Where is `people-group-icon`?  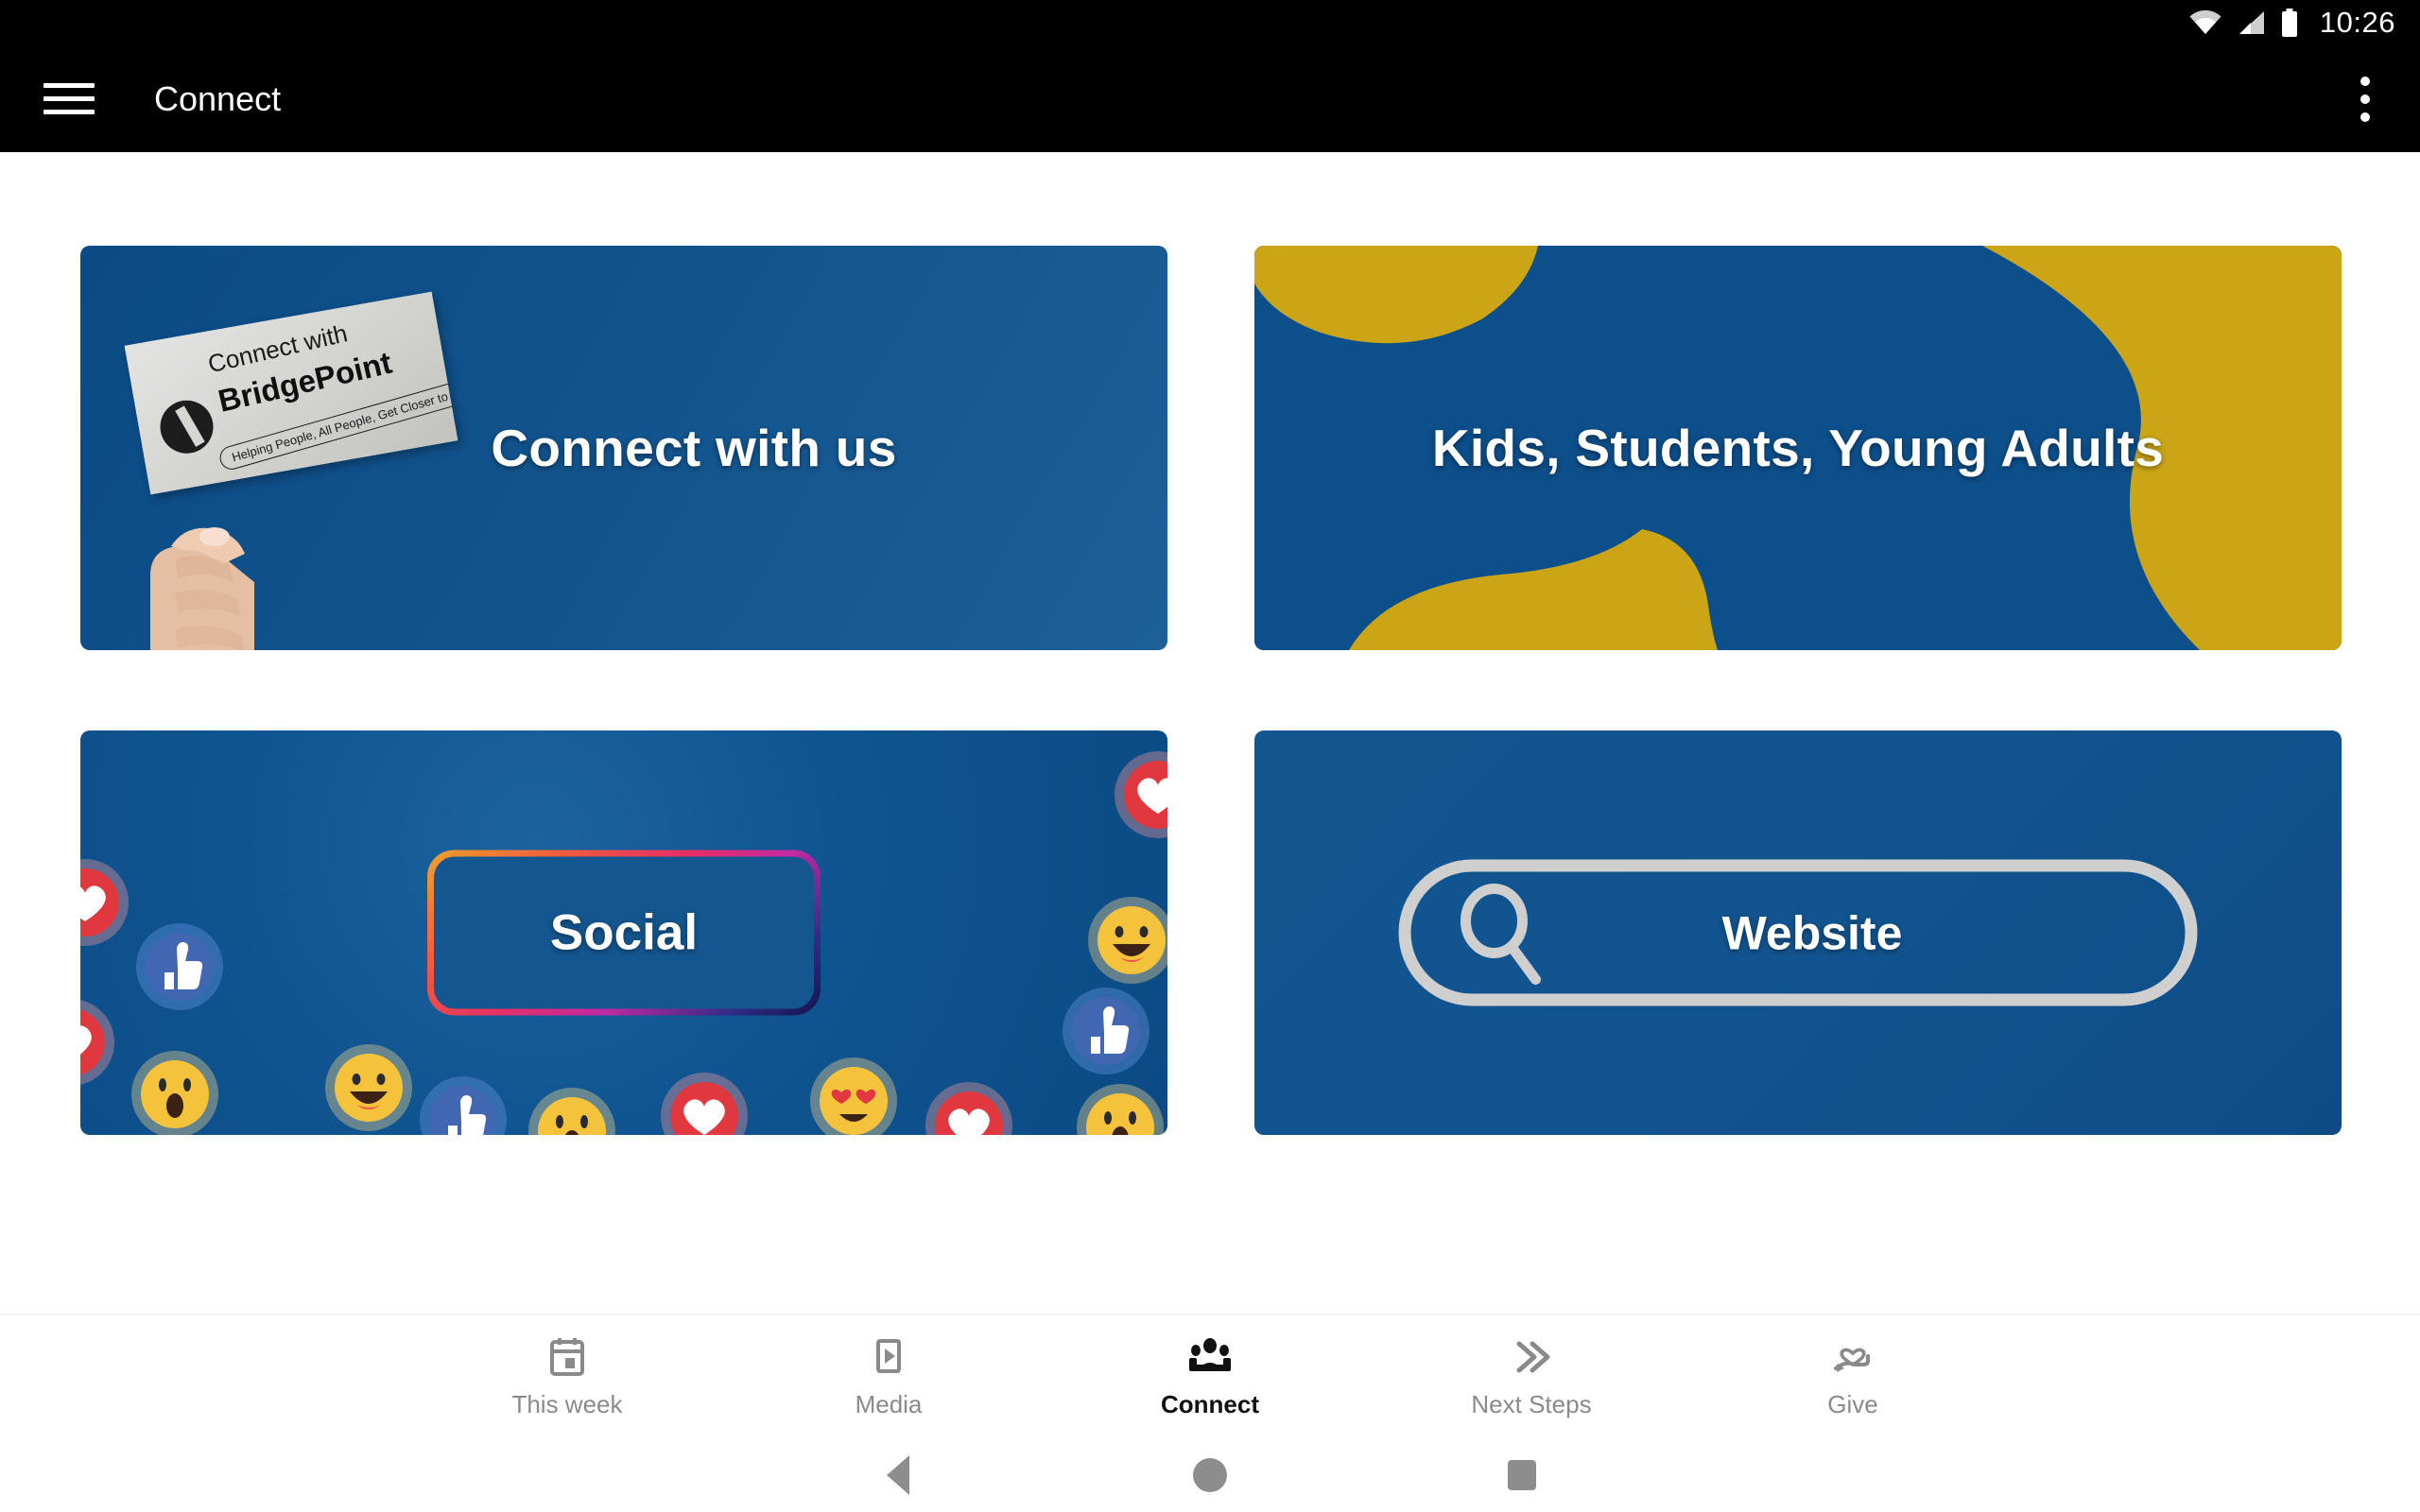
people-group-icon is located at coordinates (1210, 1357).